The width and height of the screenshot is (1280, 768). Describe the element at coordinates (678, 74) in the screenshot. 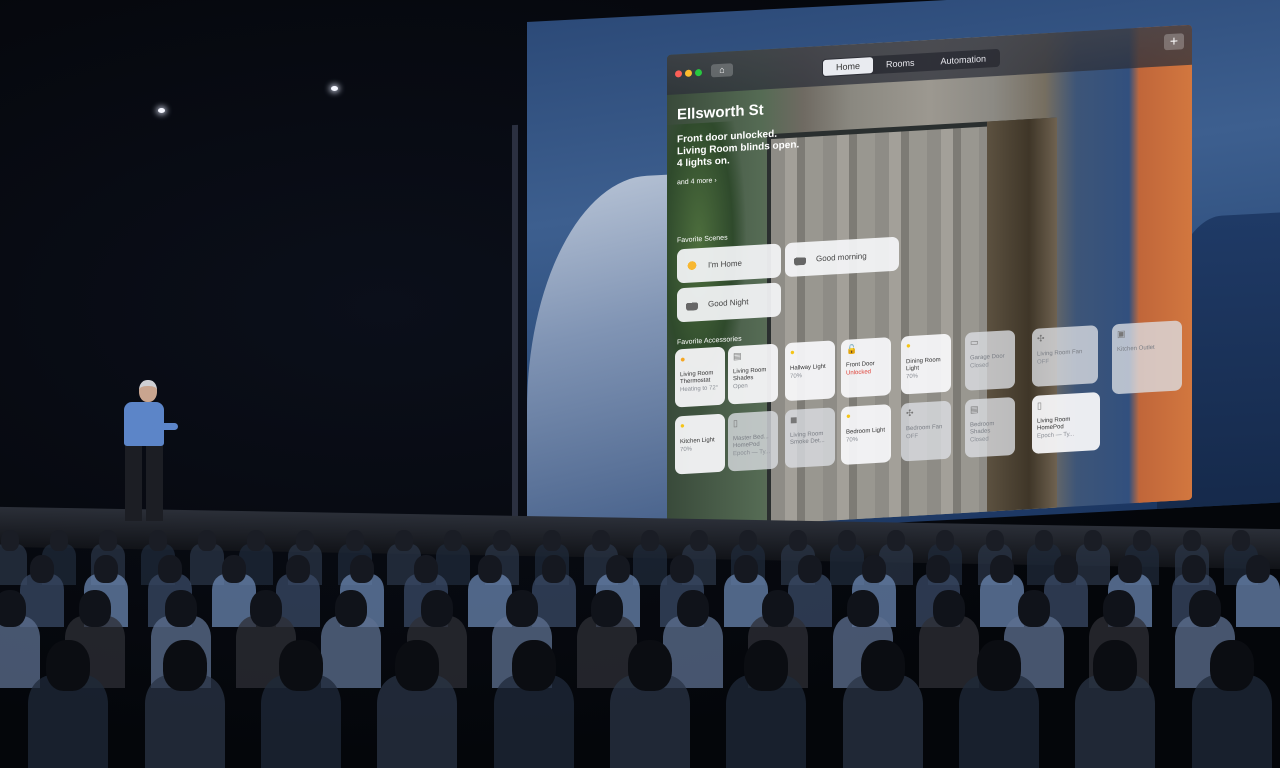

I see `close-window-button` at that location.